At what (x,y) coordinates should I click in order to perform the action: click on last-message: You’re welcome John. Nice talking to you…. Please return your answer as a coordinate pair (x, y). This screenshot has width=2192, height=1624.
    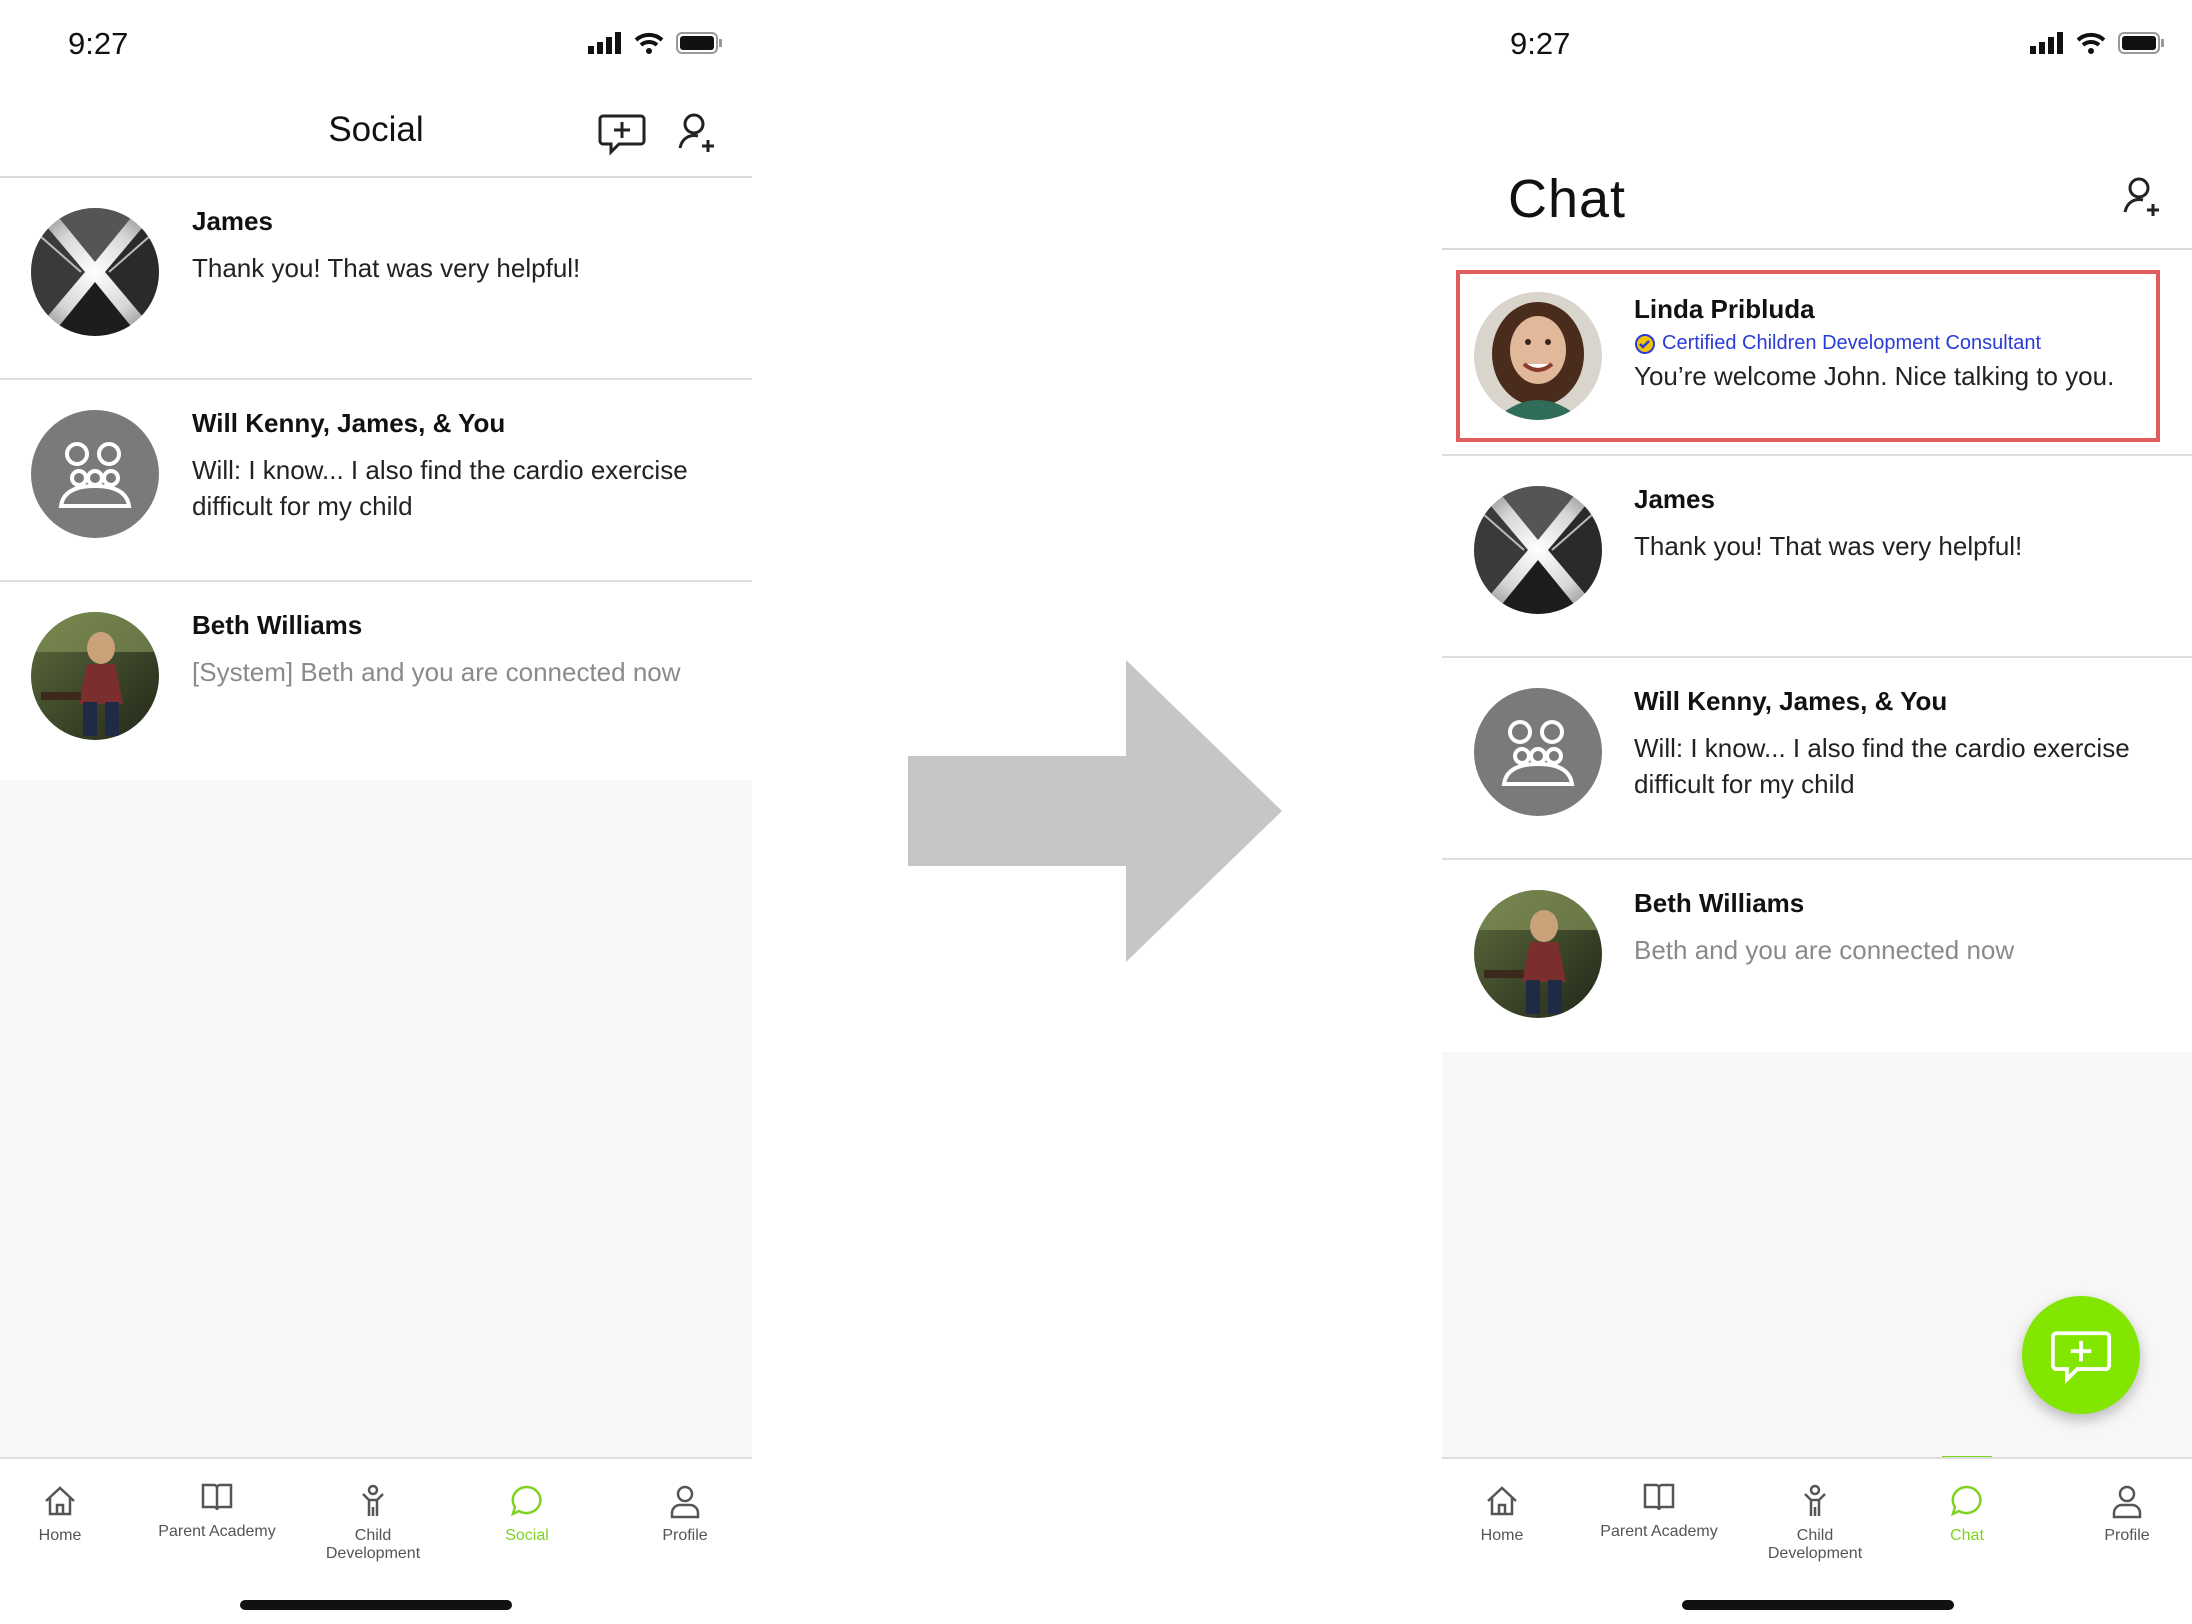
    Looking at the image, I should click on (1874, 376).